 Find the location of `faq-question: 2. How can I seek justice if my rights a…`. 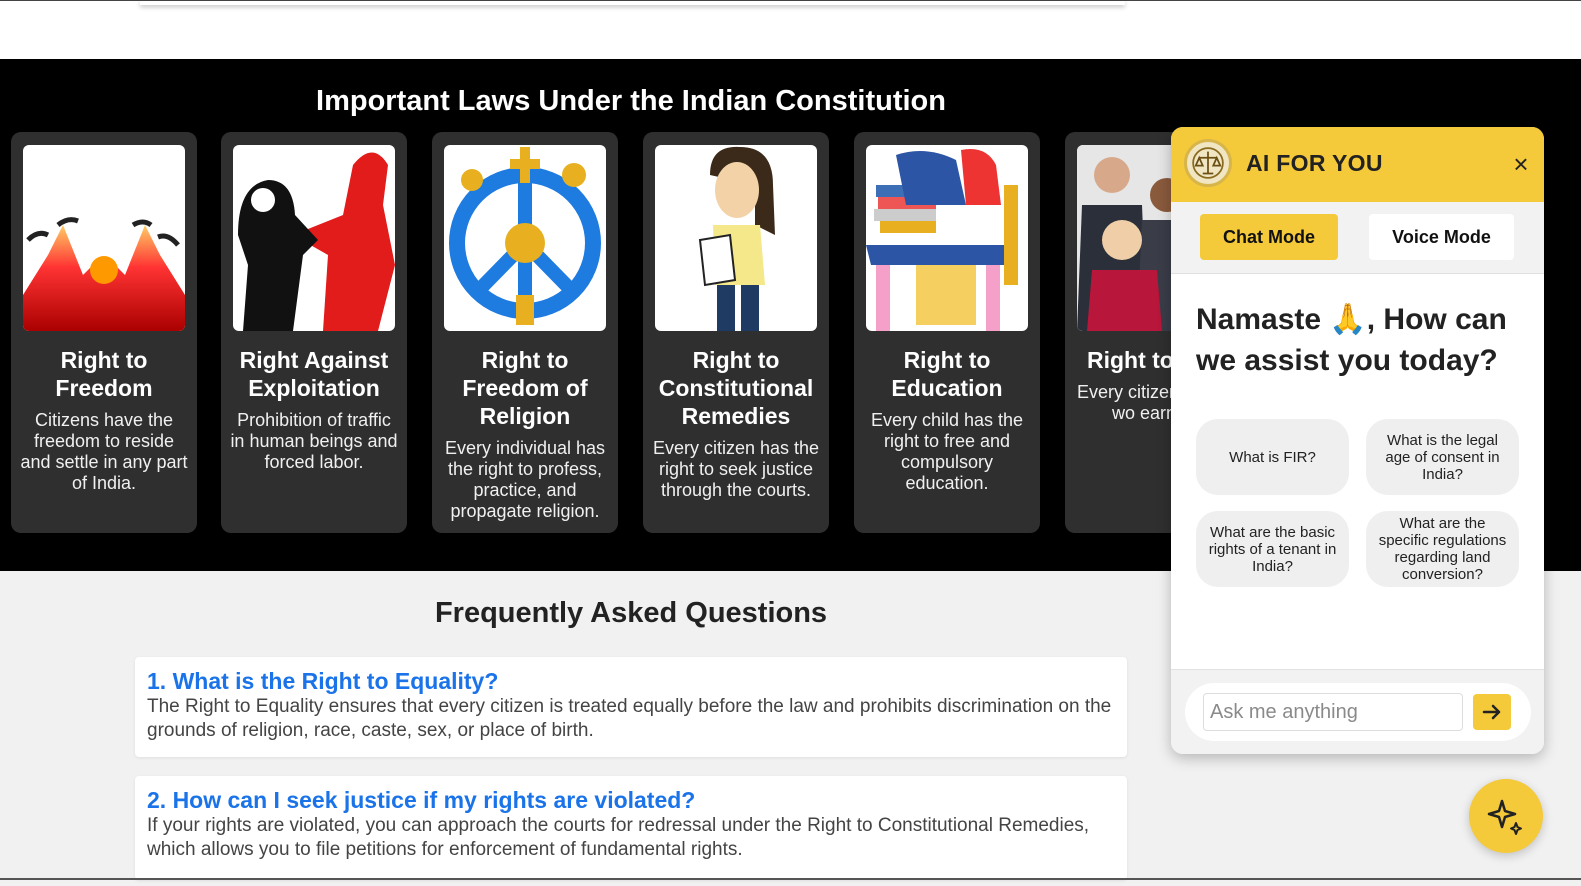

faq-question: 2. How can I seek justice if my rights a… is located at coordinates (631, 800).